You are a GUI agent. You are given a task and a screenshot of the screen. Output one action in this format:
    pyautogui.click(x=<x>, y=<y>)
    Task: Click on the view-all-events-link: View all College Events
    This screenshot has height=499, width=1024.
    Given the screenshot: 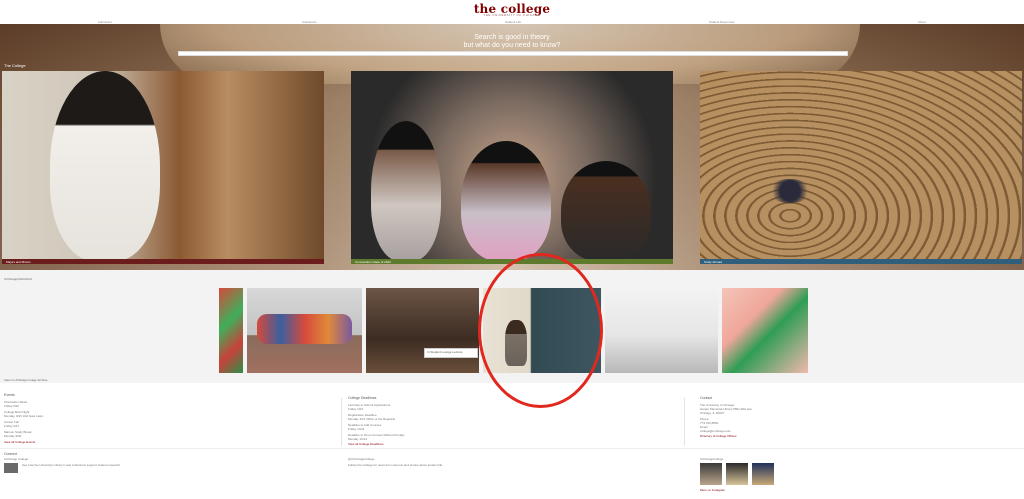 What is the action you would take?
    pyautogui.click(x=19, y=442)
    